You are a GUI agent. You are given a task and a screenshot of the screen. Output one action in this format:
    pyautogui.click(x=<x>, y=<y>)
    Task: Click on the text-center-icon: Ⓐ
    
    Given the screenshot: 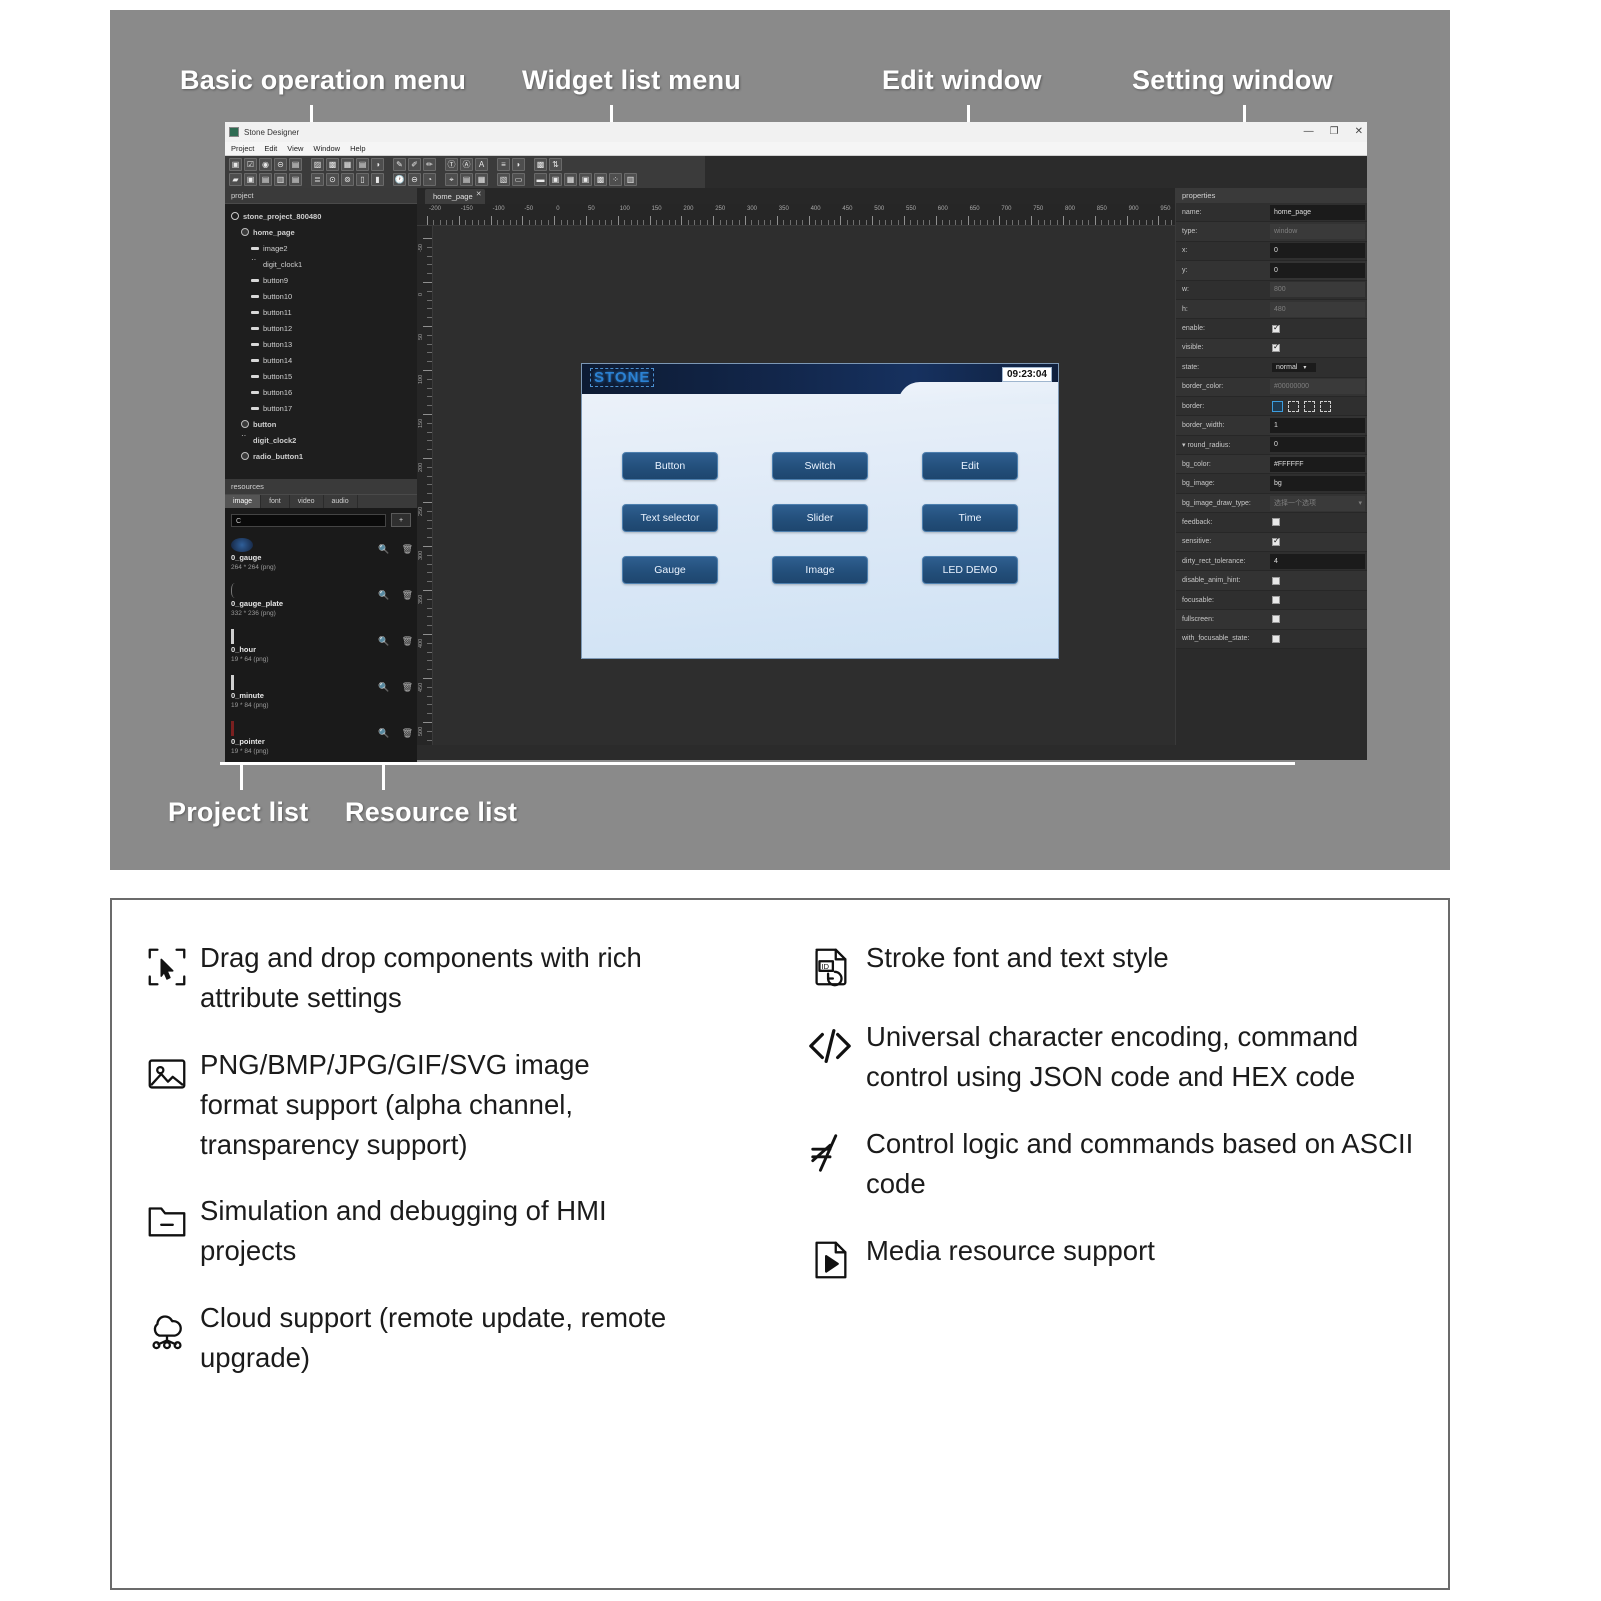 What is the action you would take?
    pyautogui.click(x=466, y=164)
    